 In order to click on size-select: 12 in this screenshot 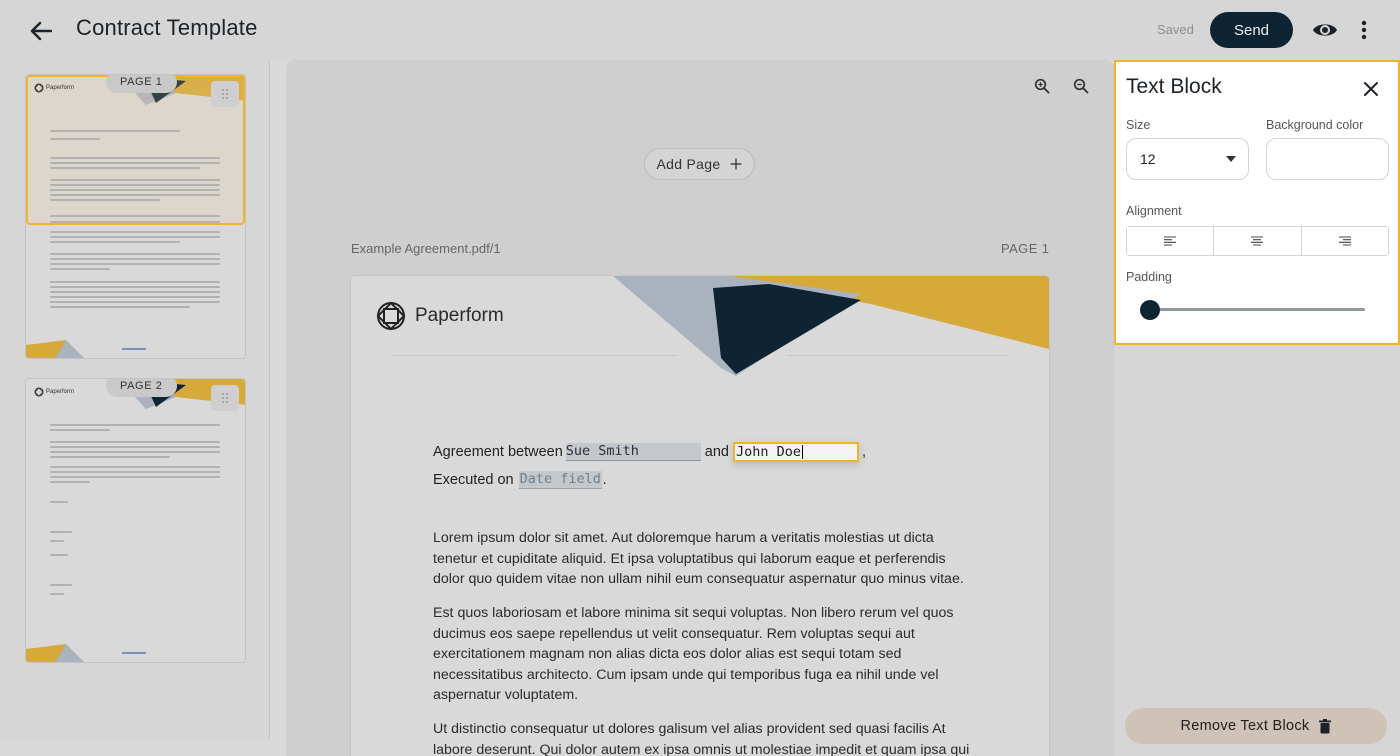, I will do `click(1187, 159)`.